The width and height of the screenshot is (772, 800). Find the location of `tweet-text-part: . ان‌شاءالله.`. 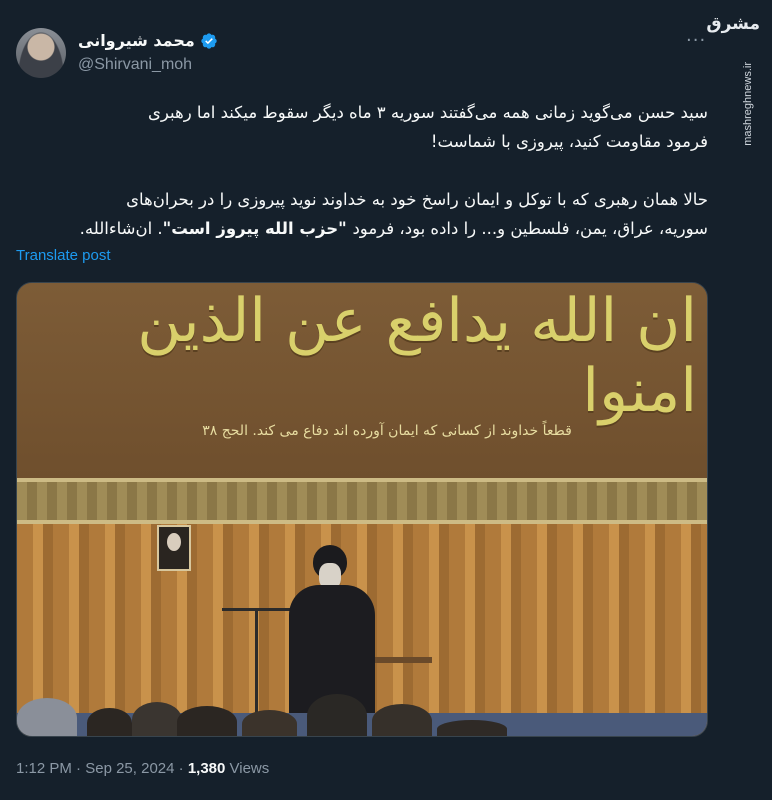

tweet-text-part: . ان‌شاءالله. is located at coordinates (121, 228).